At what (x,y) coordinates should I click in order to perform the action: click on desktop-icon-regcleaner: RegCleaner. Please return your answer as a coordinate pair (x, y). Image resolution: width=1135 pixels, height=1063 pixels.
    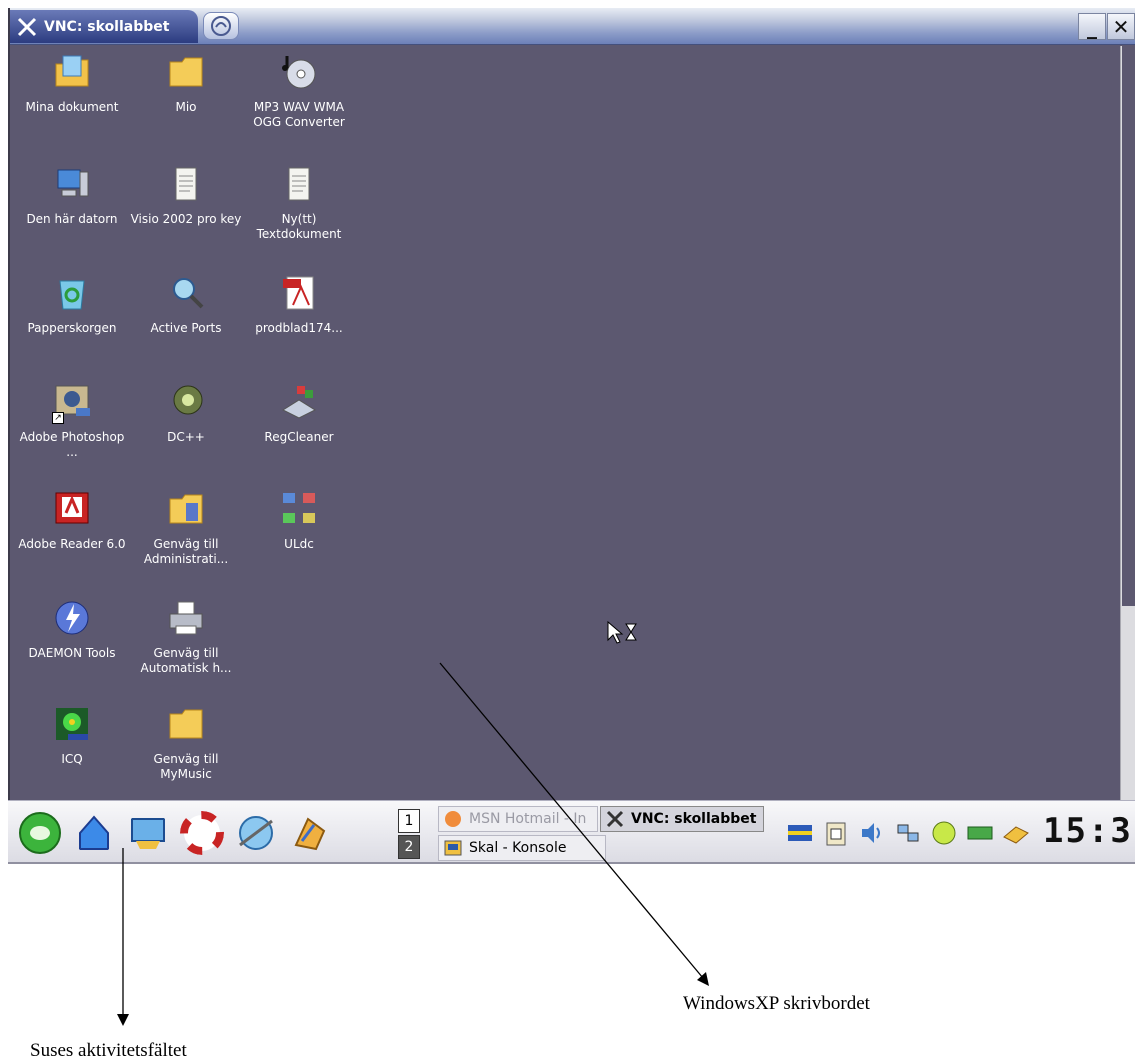
    Looking at the image, I should click on (299, 413).